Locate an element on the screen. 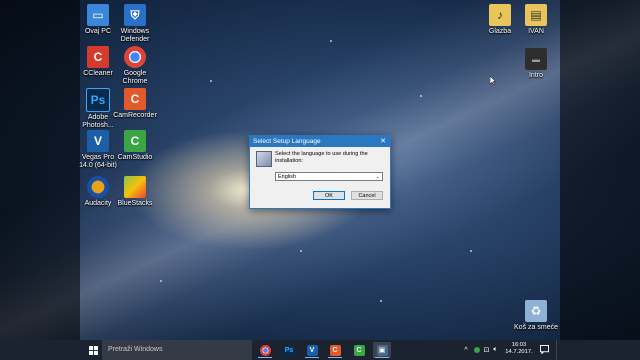 The height and width of the screenshot is (360, 640). taskbar-app-vegas: V is located at coordinates (312, 350).